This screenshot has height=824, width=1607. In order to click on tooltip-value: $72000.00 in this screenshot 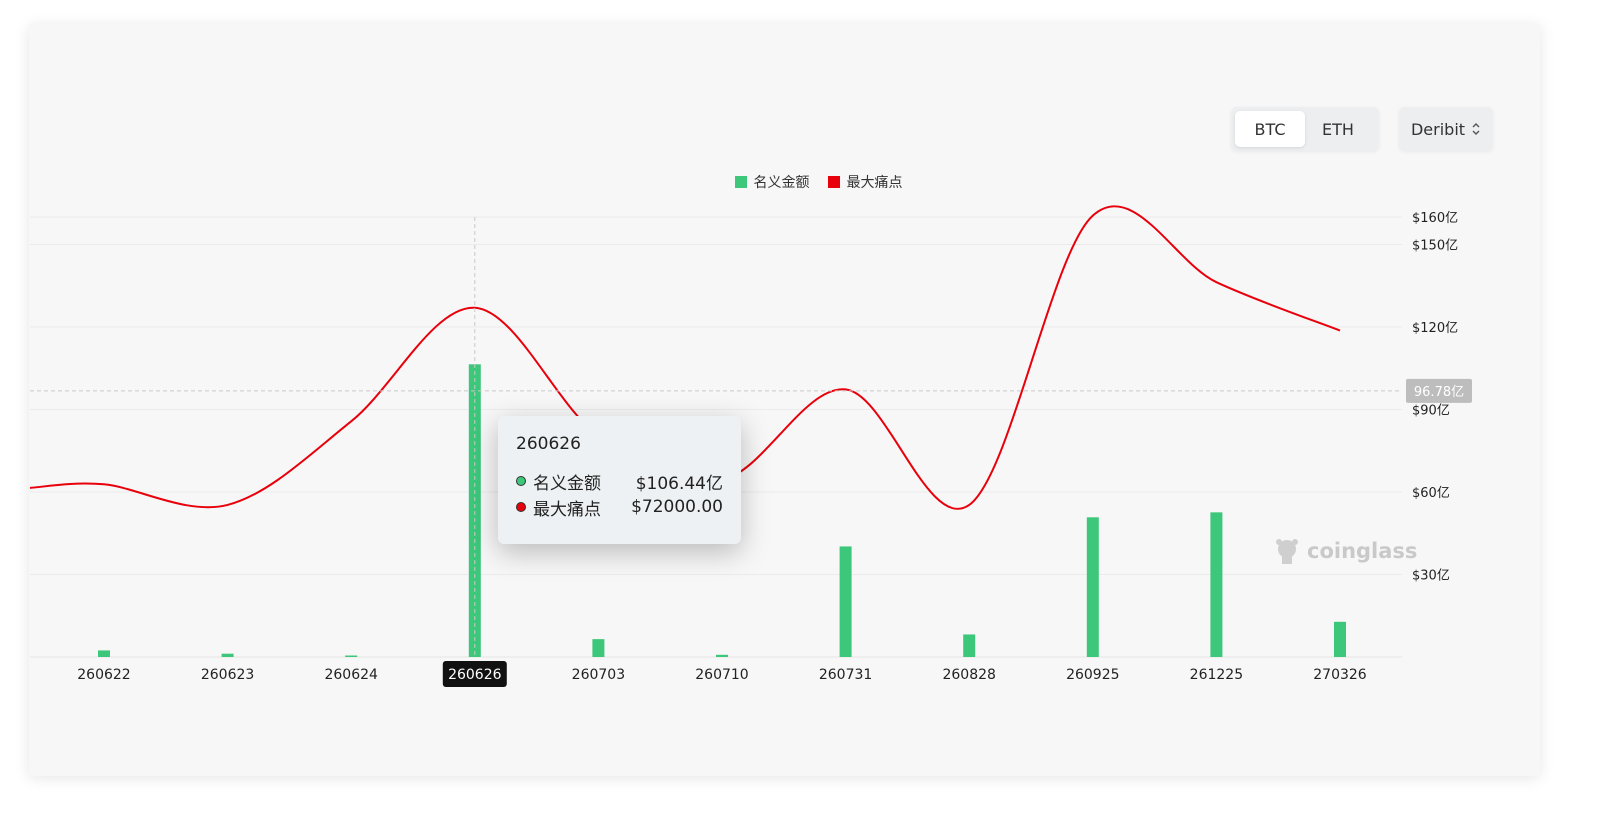, I will do `click(677, 507)`.